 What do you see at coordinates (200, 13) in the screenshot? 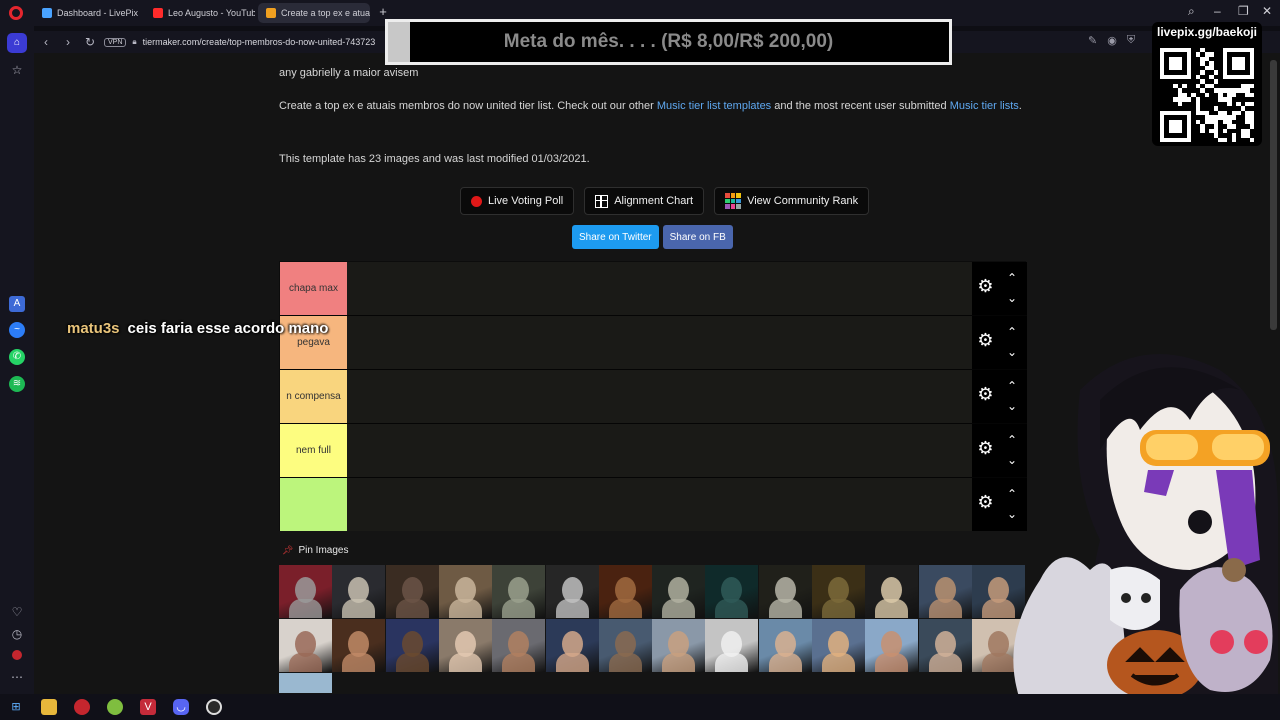
I see `tab-youtube: Leo Augusto - YouTube` at bounding box center [200, 13].